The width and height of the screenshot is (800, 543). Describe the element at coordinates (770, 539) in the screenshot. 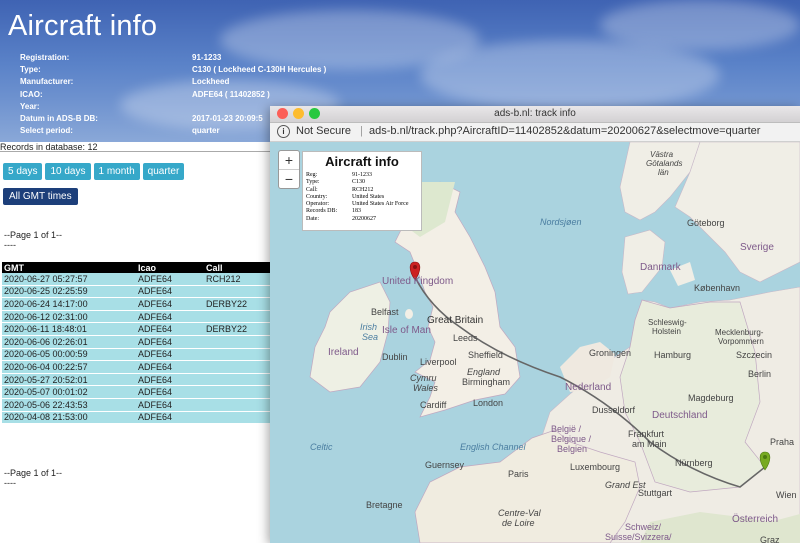

I see `label-graz: Graz` at that location.